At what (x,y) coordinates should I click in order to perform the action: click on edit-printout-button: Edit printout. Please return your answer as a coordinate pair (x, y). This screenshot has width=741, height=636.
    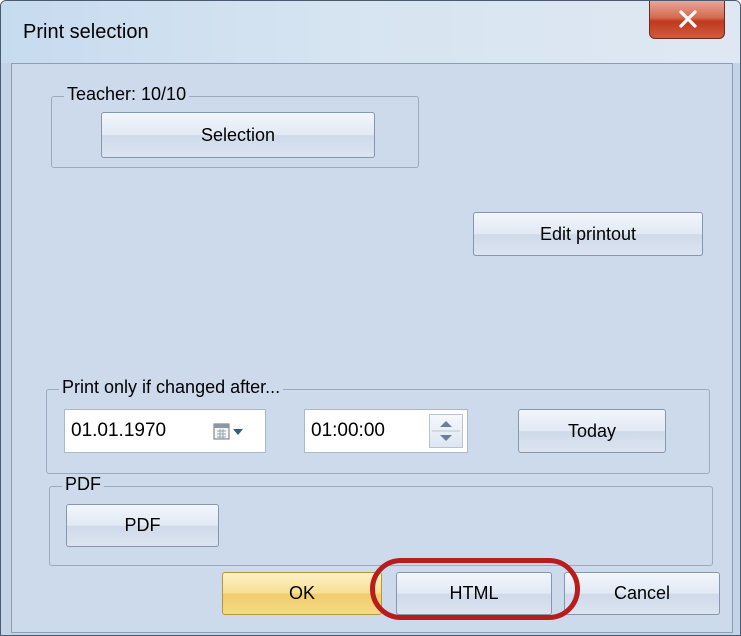
    Looking at the image, I should click on (588, 234).